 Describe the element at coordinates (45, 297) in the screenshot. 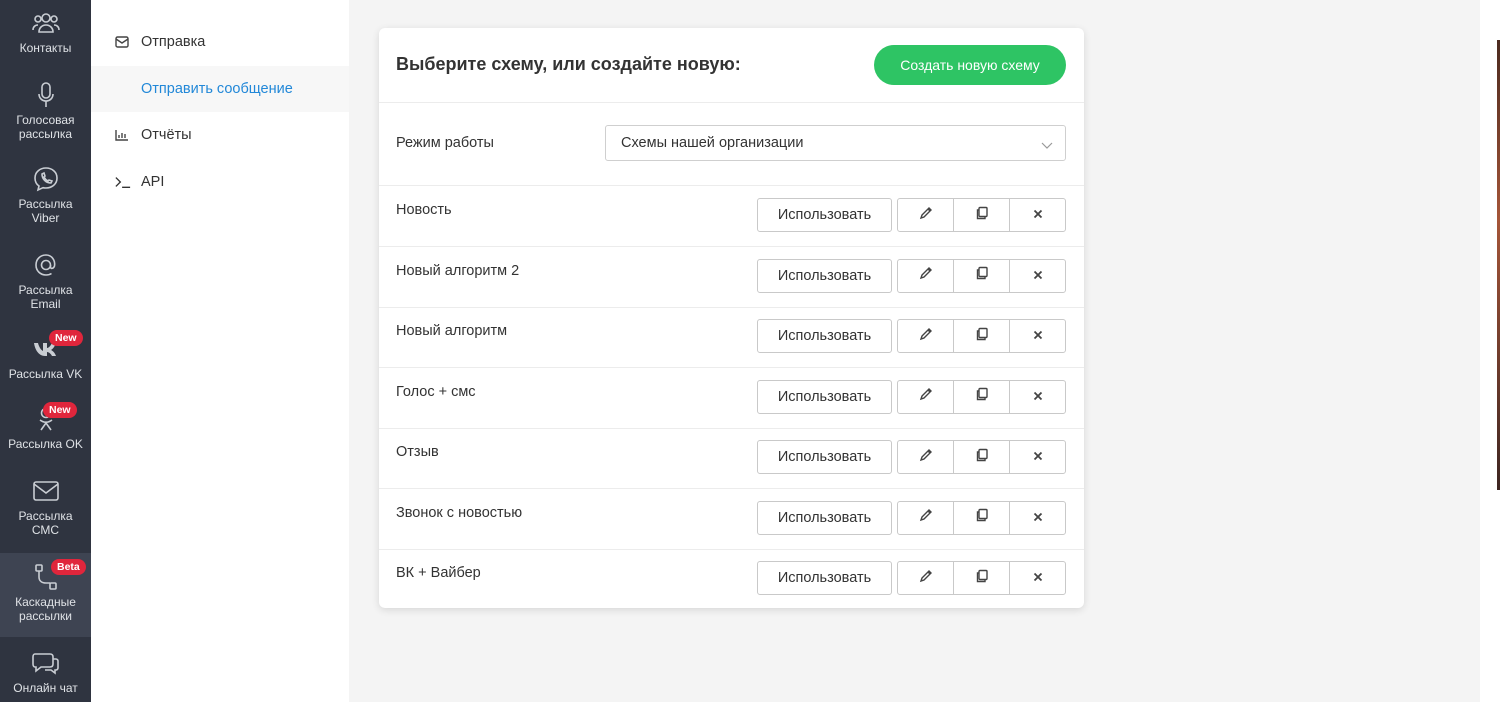

I see `rail-label: Рассылка Email` at that location.